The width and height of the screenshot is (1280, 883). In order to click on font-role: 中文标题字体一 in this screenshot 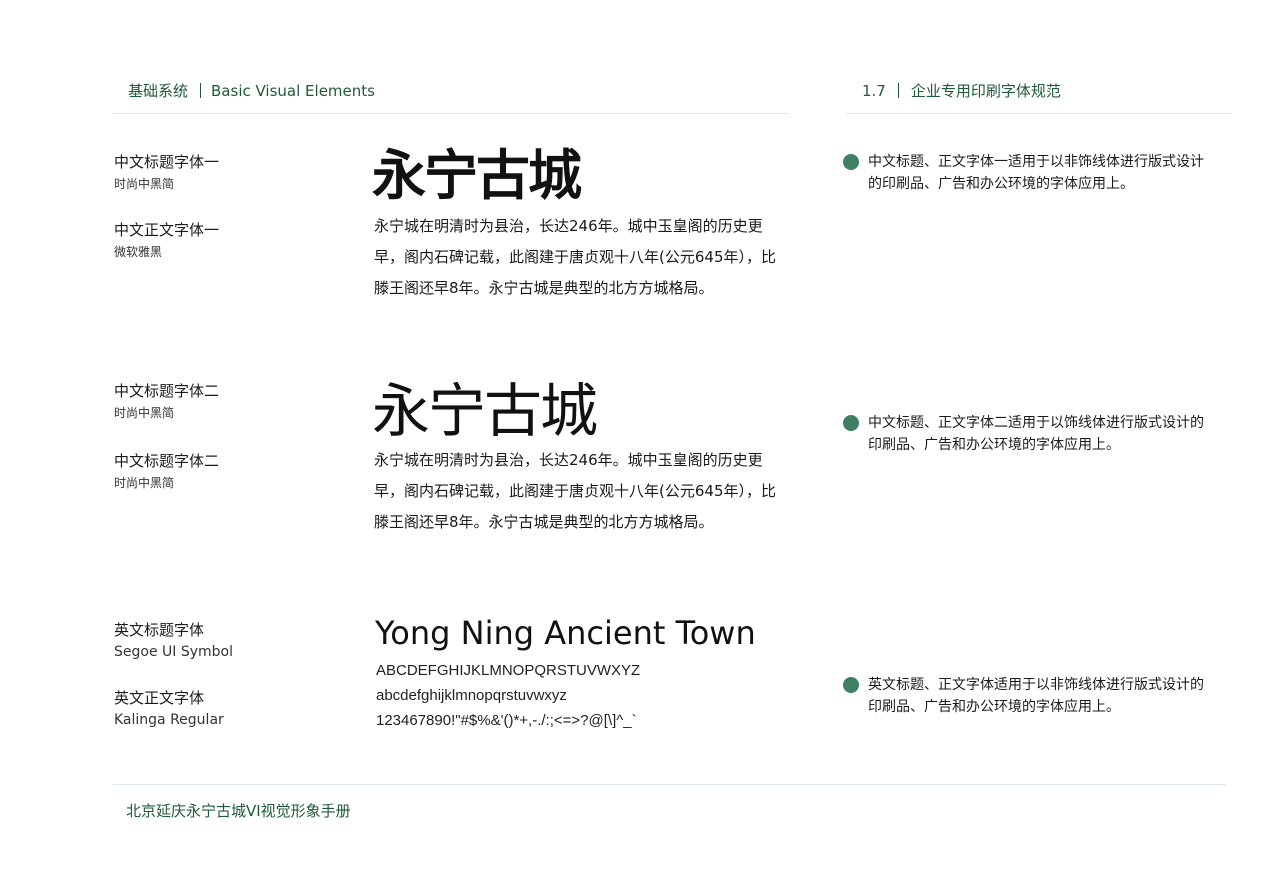, I will do `click(167, 162)`.